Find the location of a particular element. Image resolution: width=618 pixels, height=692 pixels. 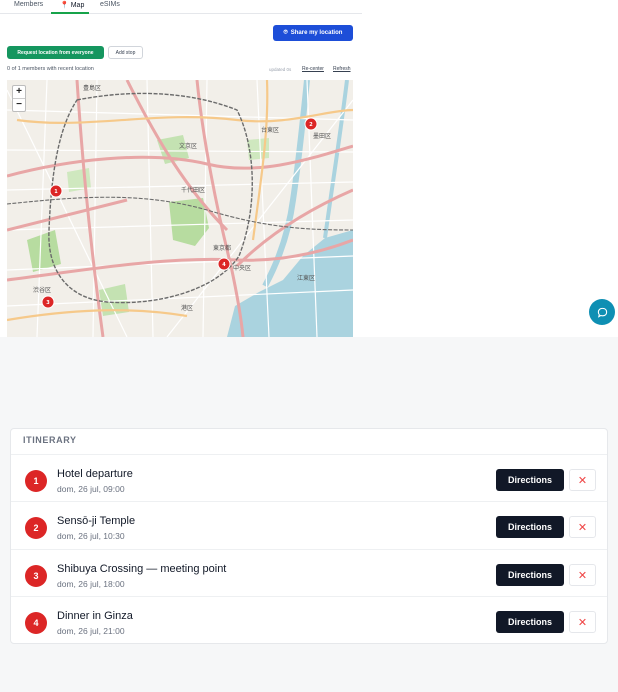

zoom-out-button: − is located at coordinates (19, 105).